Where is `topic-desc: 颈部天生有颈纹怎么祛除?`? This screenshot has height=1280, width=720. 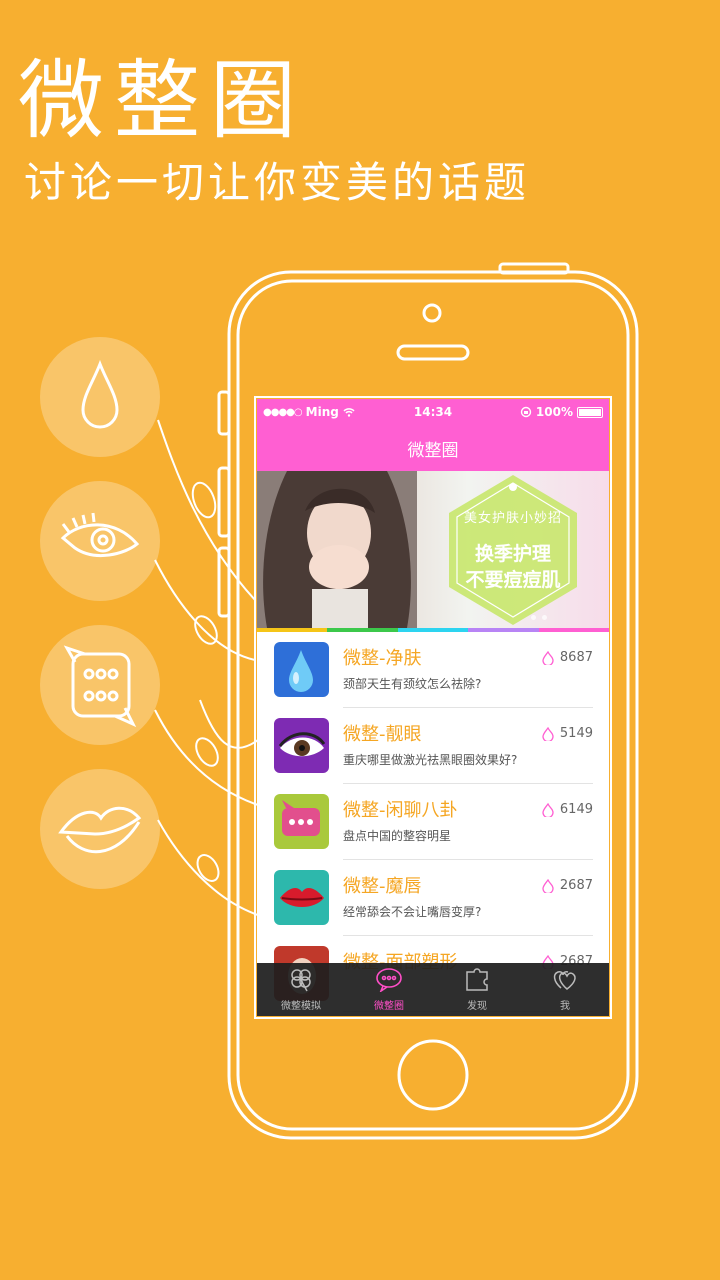 topic-desc: 颈部天生有颈纹怎么祛除? is located at coordinates (412, 684).